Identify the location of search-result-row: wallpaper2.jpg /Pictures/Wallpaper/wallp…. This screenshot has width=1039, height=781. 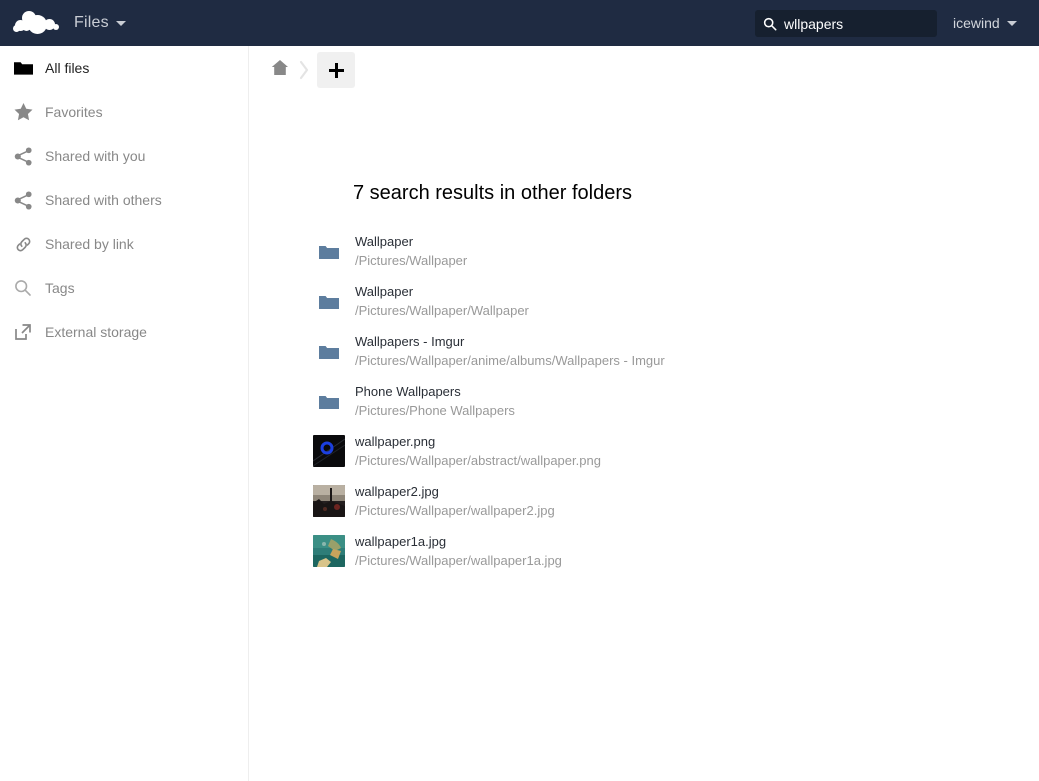
(653, 501).